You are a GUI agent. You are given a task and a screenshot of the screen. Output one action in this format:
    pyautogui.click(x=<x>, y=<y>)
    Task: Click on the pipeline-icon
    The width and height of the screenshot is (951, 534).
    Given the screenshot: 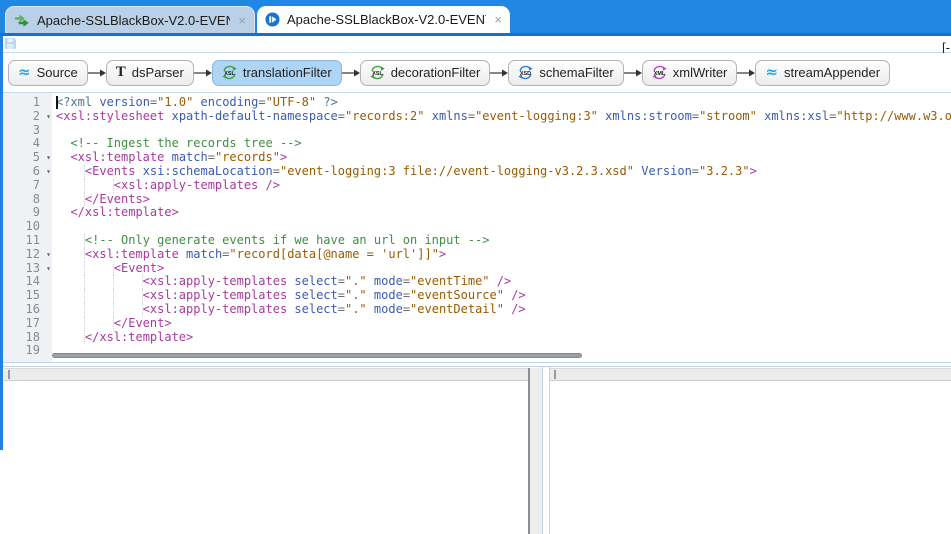 What is the action you would take?
    pyautogui.click(x=272, y=19)
    